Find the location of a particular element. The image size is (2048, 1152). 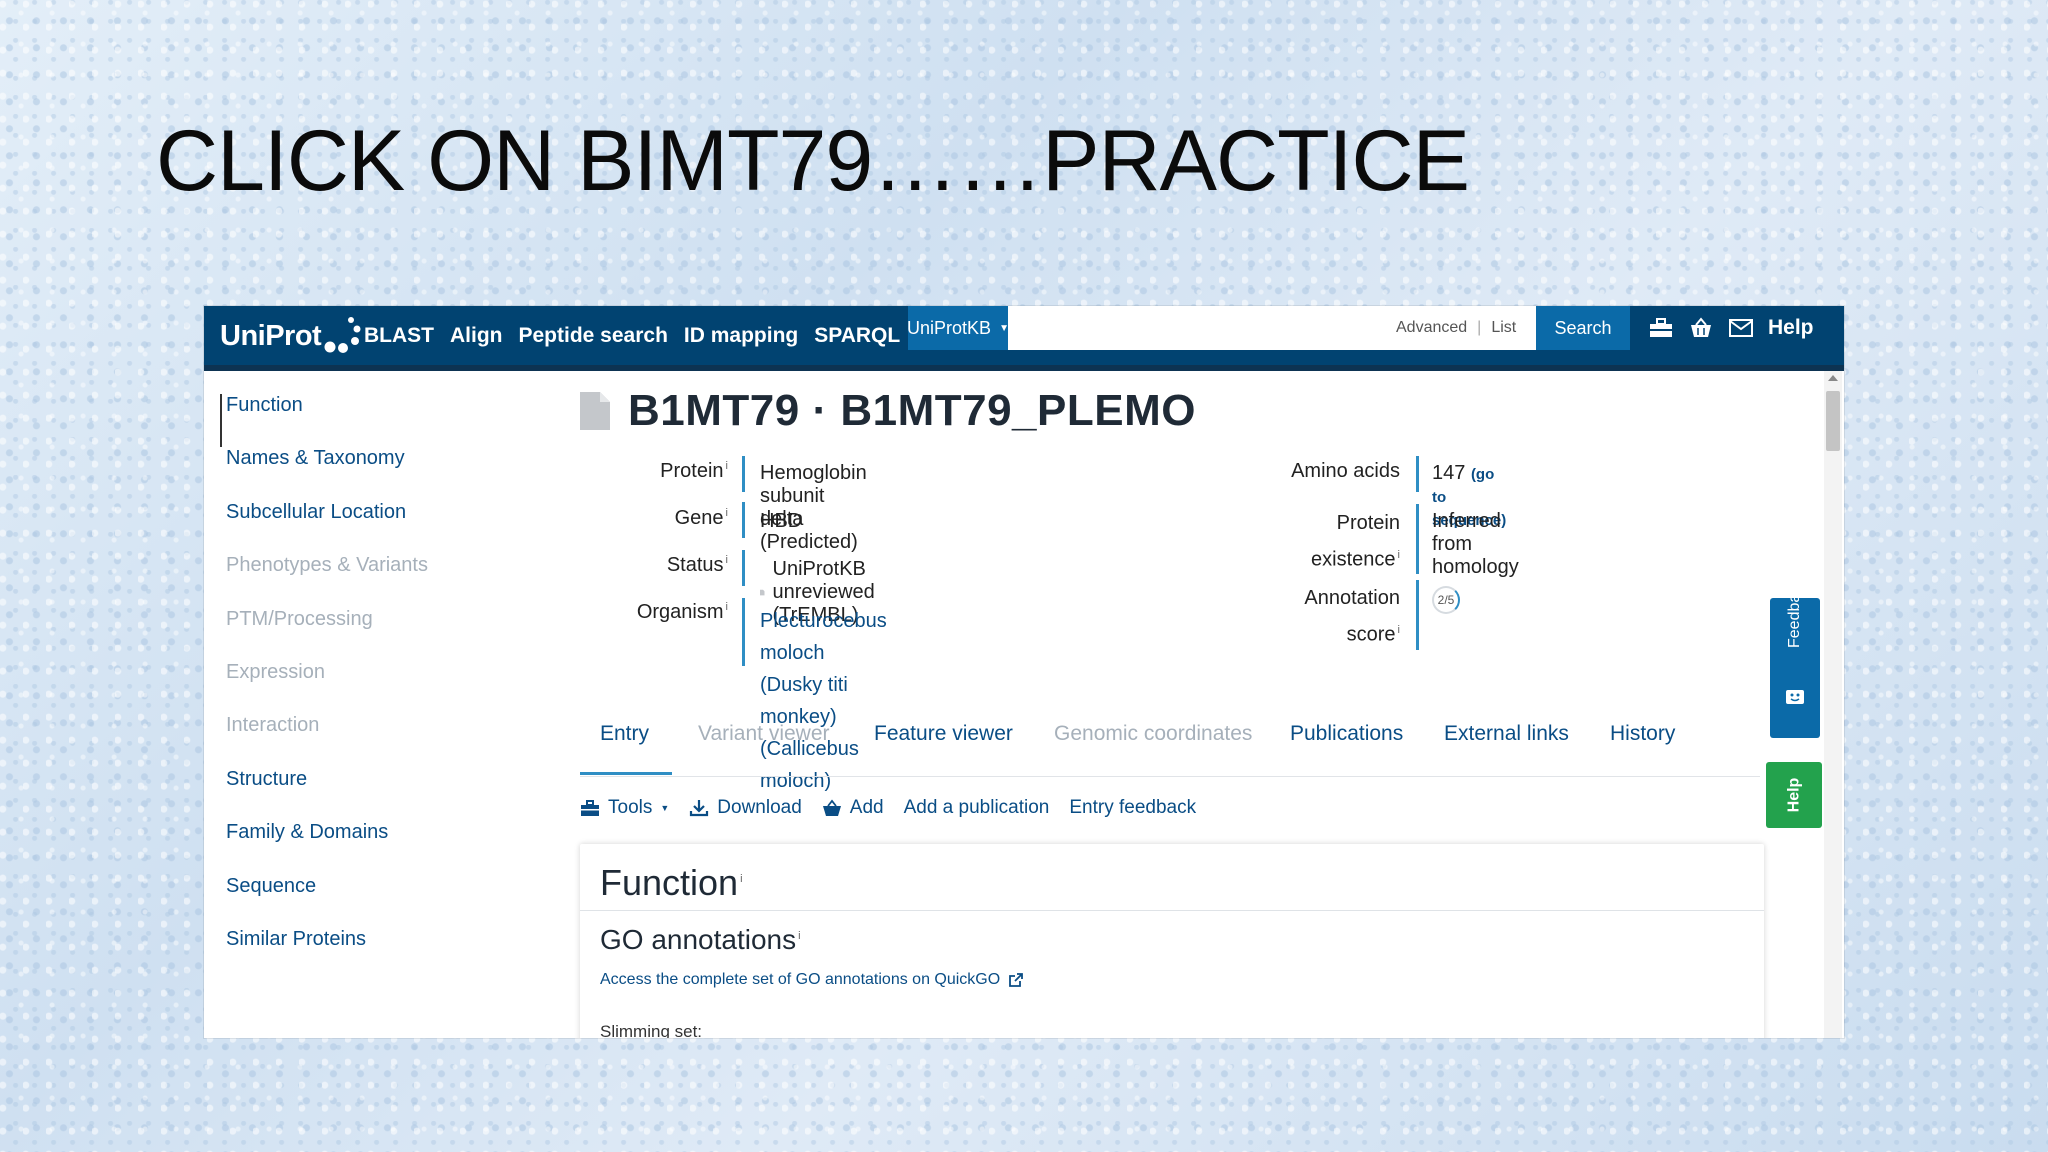

uniprot-logo: UniProt is located at coordinates (292, 336).